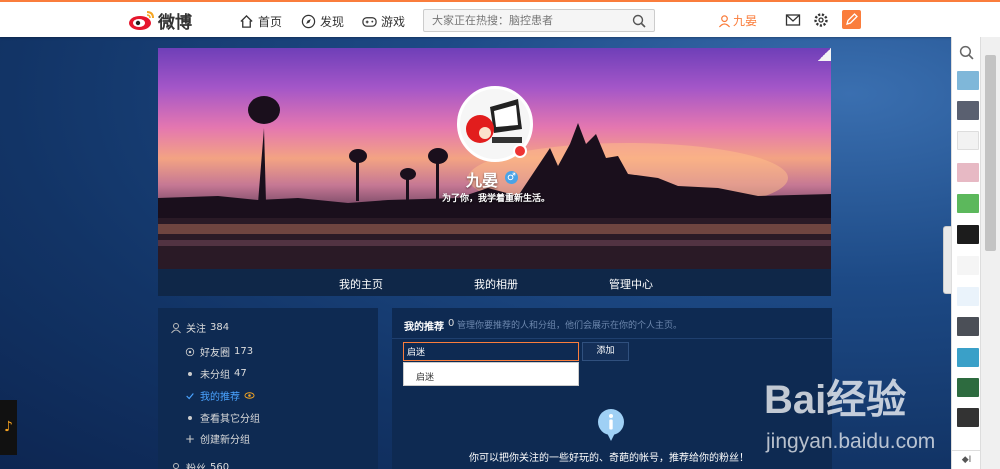  Describe the element at coordinates (482, 180) in the screenshot. I see `profile-name: 九晏` at that location.